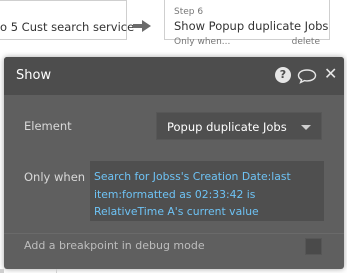 The image size is (347, 273). What do you see at coordinates (174, 233) in the screenshot?
I see `divider` at bounding box center [174, 233].